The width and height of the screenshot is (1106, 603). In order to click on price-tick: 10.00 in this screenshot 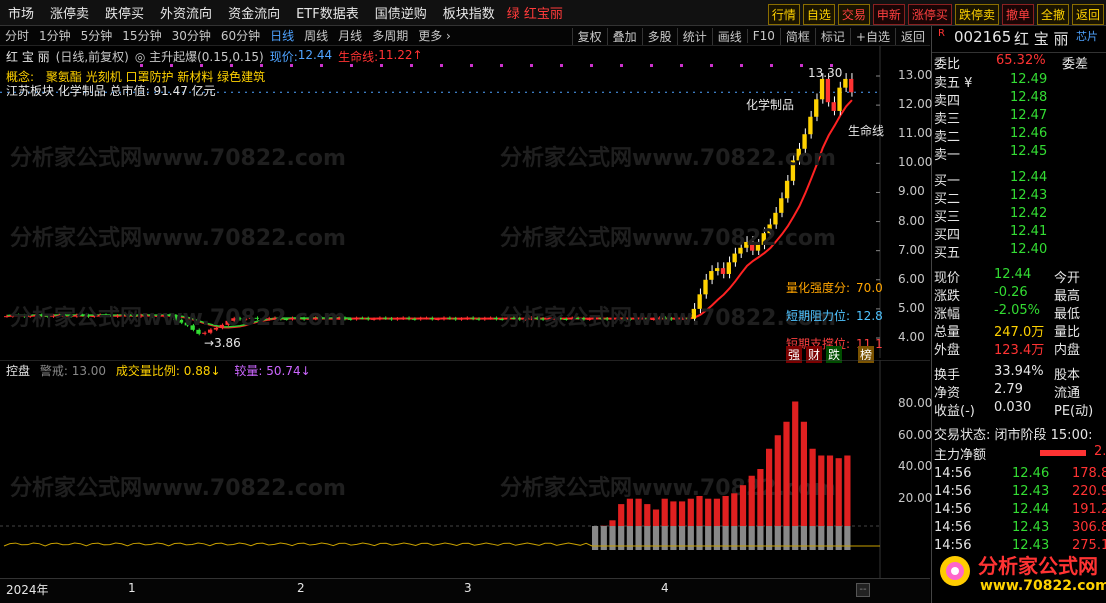, I will do `click(915, 162)`.